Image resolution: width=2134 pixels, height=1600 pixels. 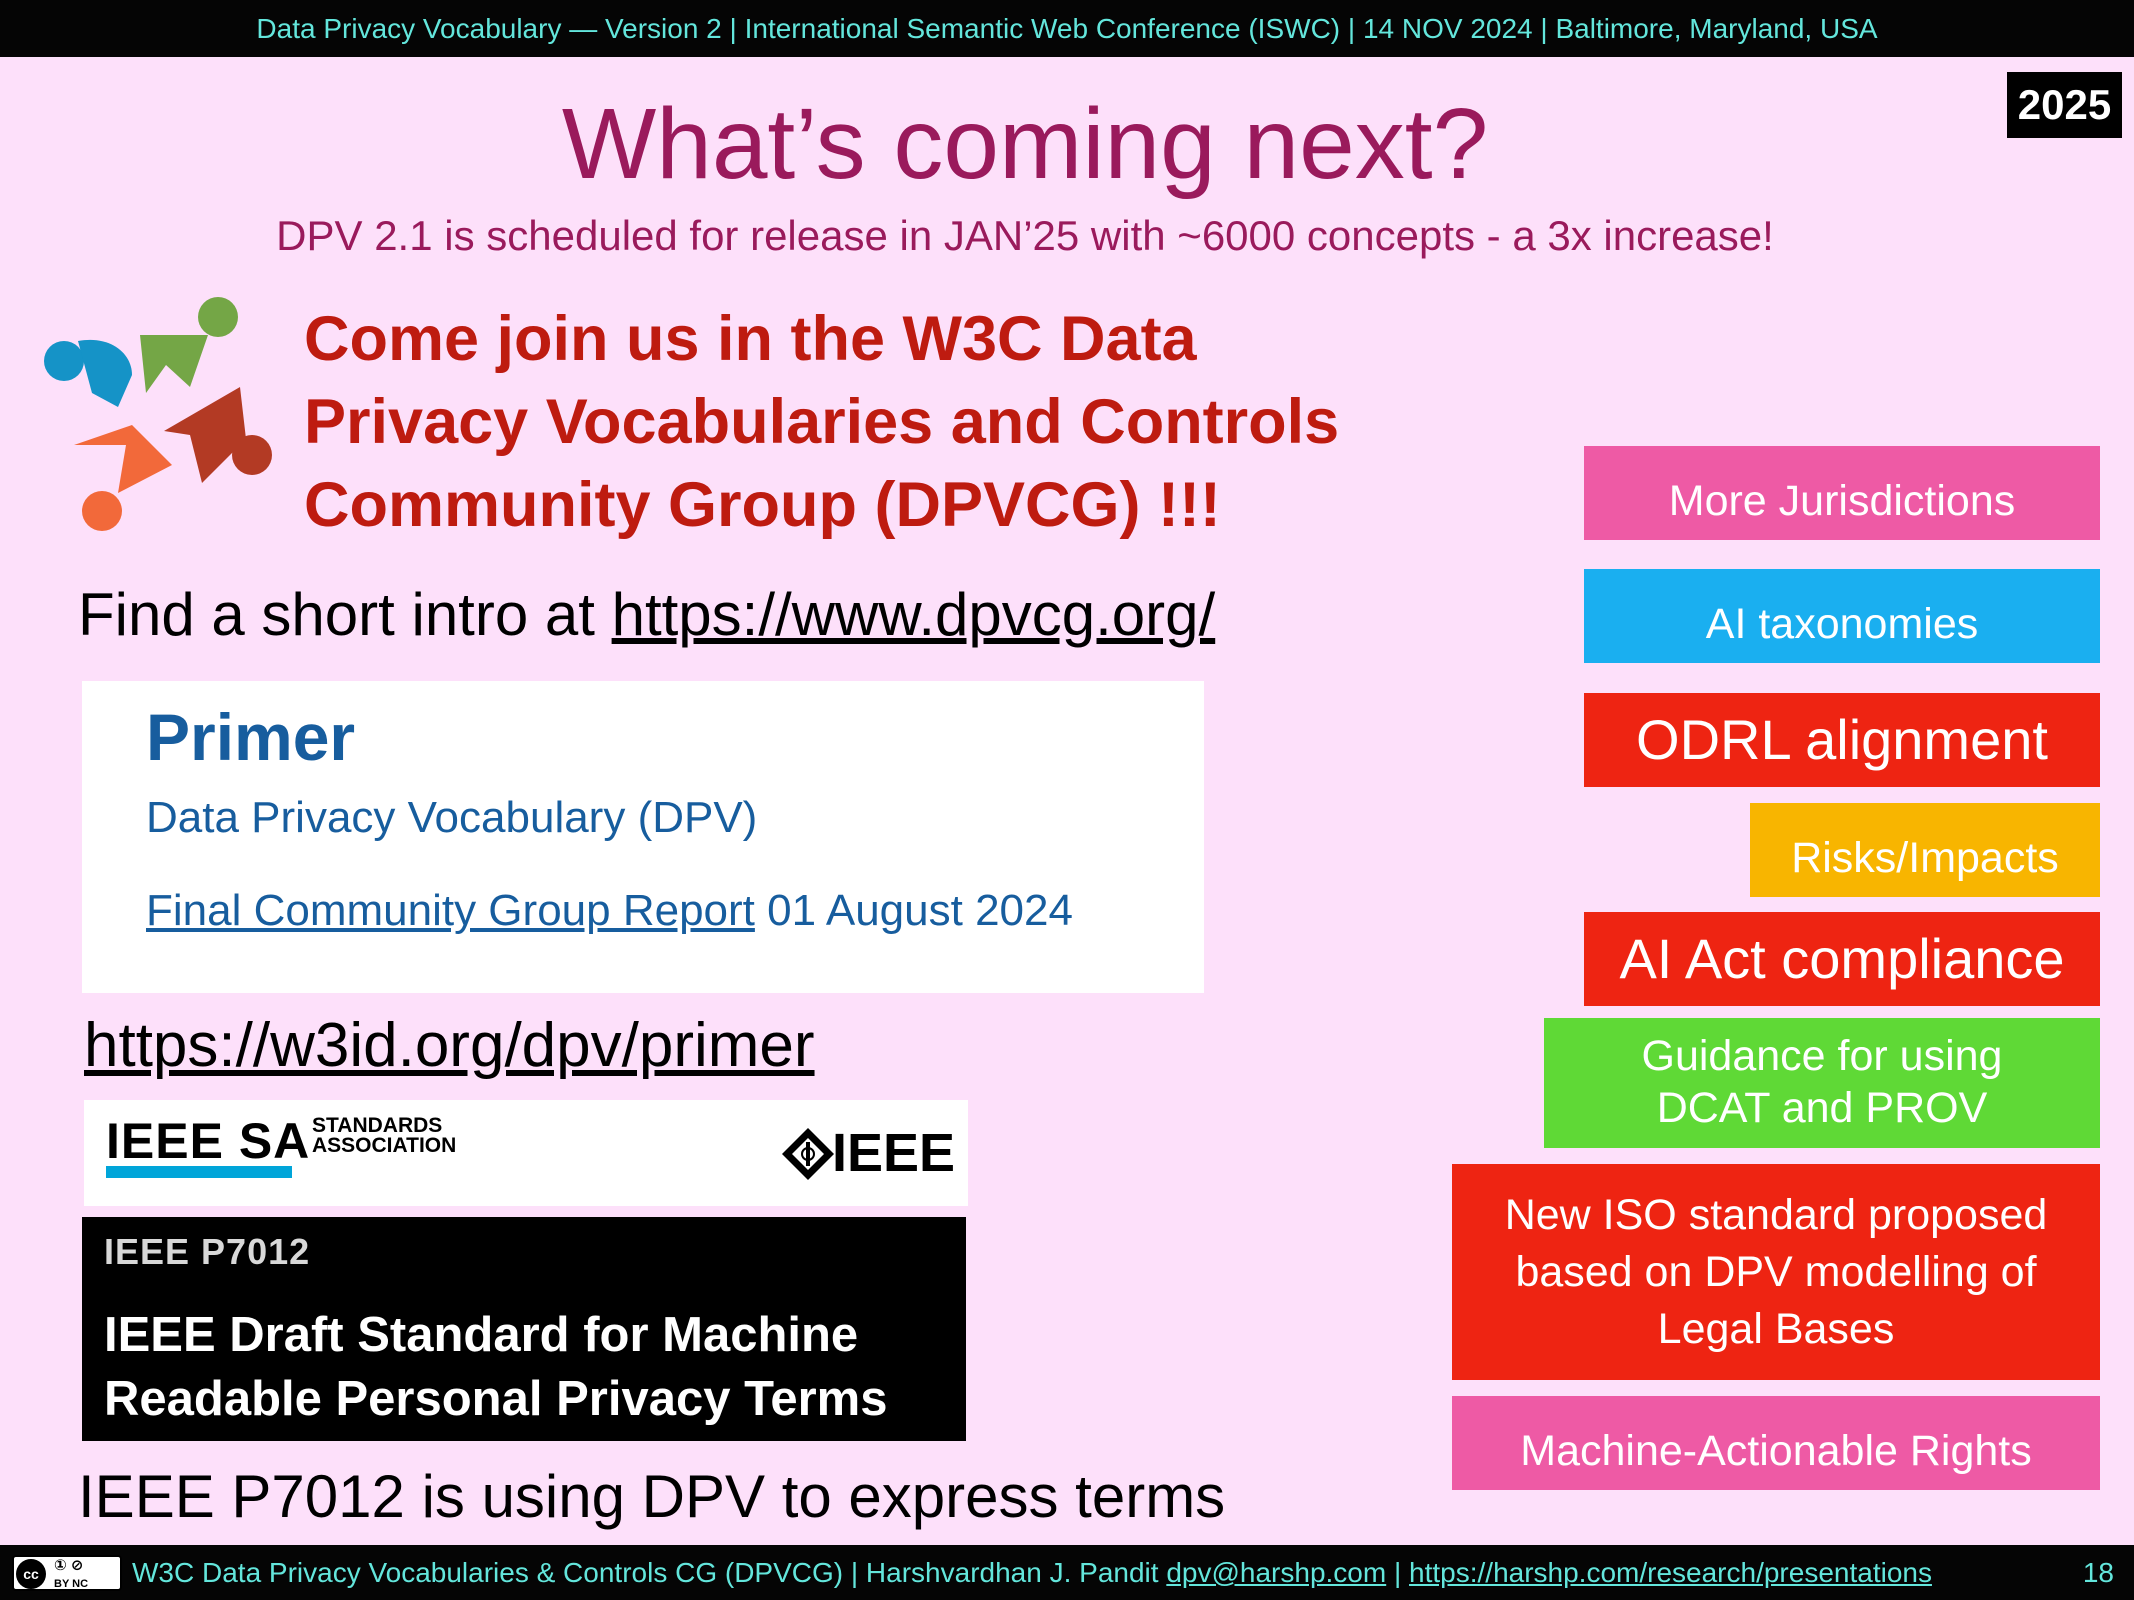 What do you see at coordinates (31, 1574) in the screenshot?
I see `cc-icon: cc` at bounding box center [31, 1574].